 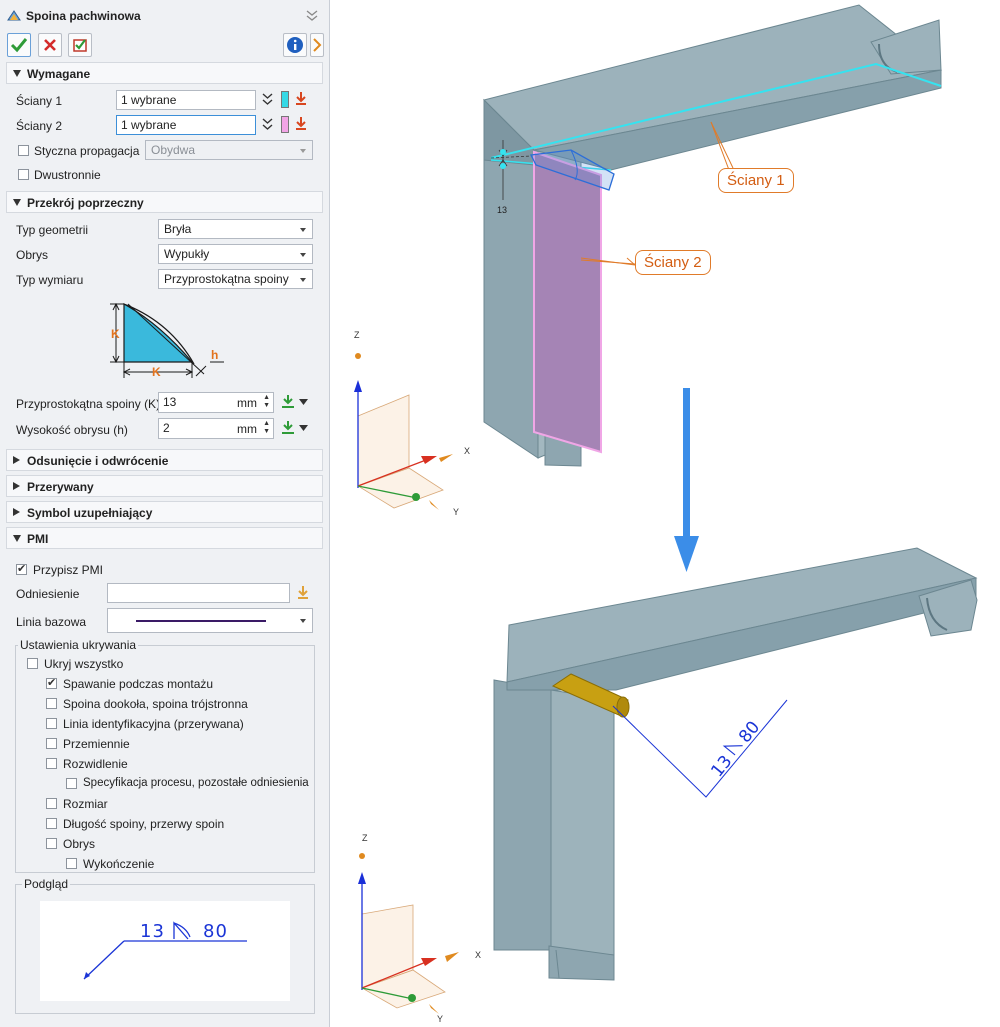 What do you see at coordinates (166, 428) in the screenshot?
I see `contour-height-value: 2` at bounding box center [166, 428].